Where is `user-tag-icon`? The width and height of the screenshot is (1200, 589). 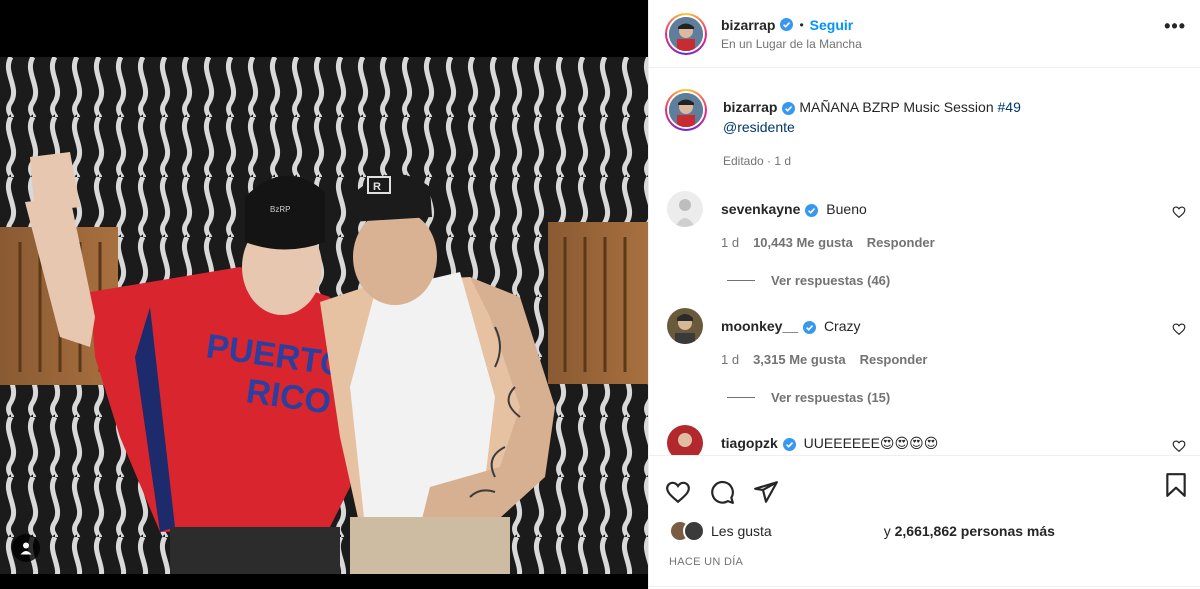 user-tag-icon is located at coordinates (26, 548).